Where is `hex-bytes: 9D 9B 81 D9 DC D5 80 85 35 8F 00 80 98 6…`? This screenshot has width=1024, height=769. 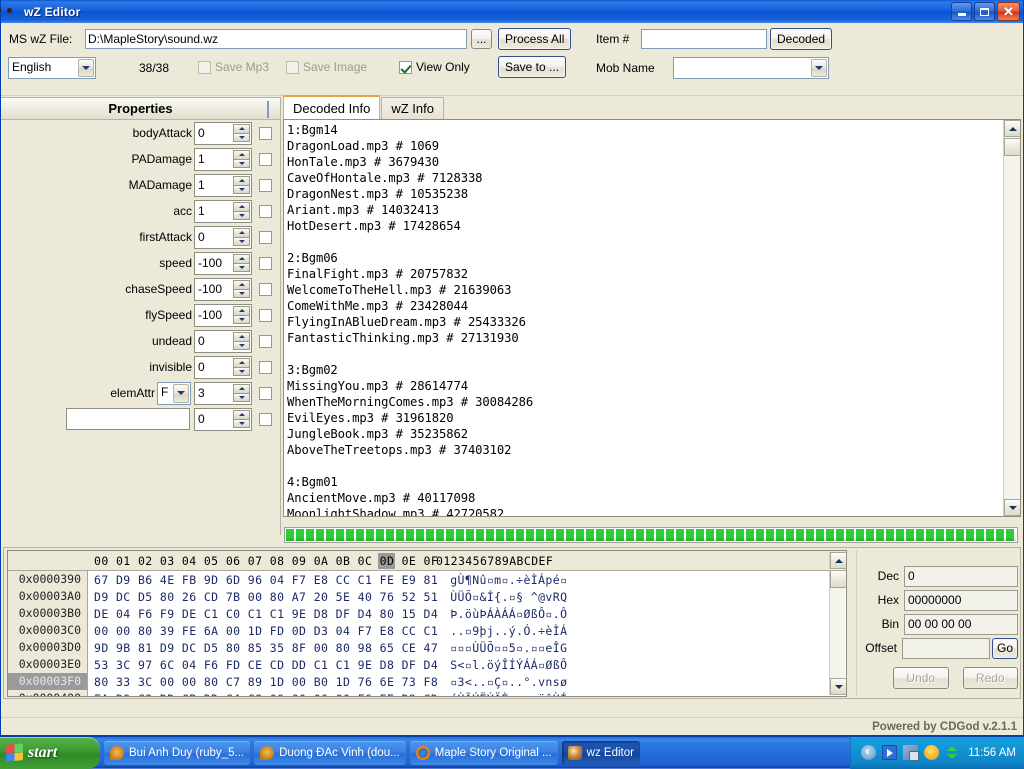 hex-bytes: 9D 9B 81 D9 DC D5 80 85 35 8F 00 80 98 6… is located at coordinates (263, 648).